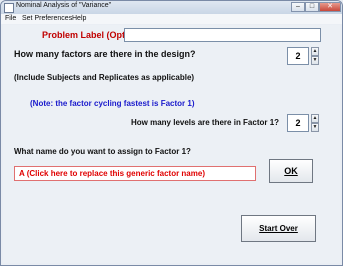 The width and height of the screenshot is (343, 266). I want to click on menu-help: Help, so click(79, 18).